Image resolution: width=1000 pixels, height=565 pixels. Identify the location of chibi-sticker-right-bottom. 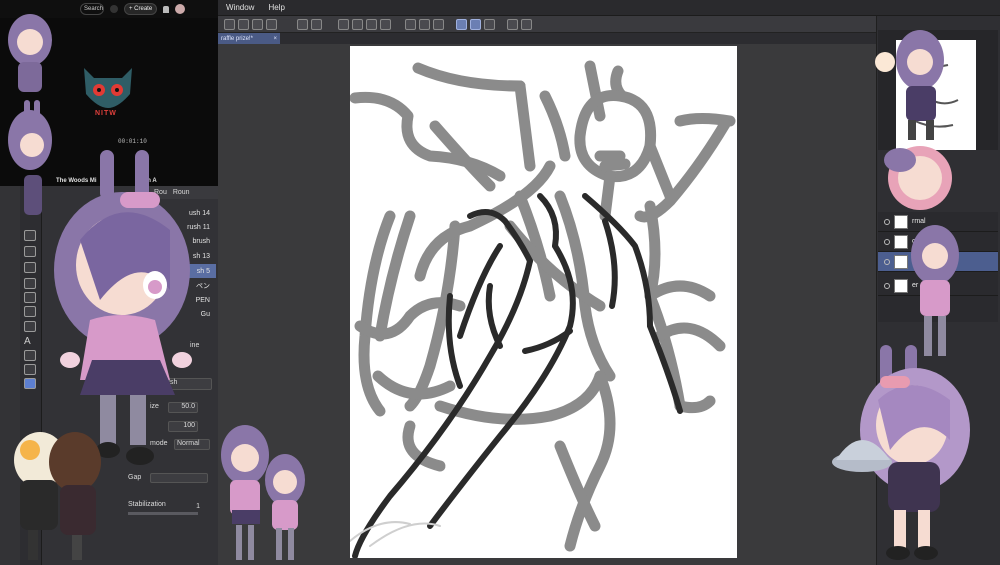
(901, 452).